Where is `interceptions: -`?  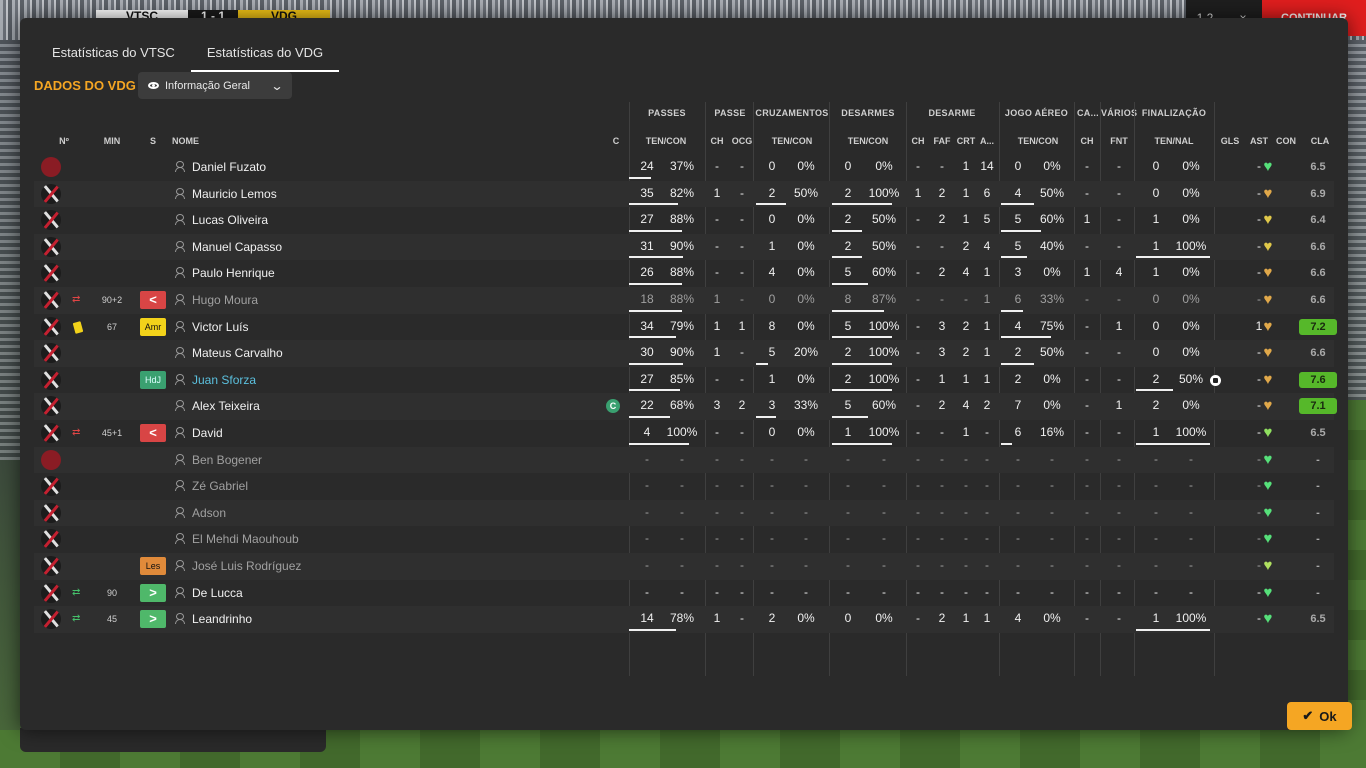
interceptions: - is located at coordinates (918, 298).